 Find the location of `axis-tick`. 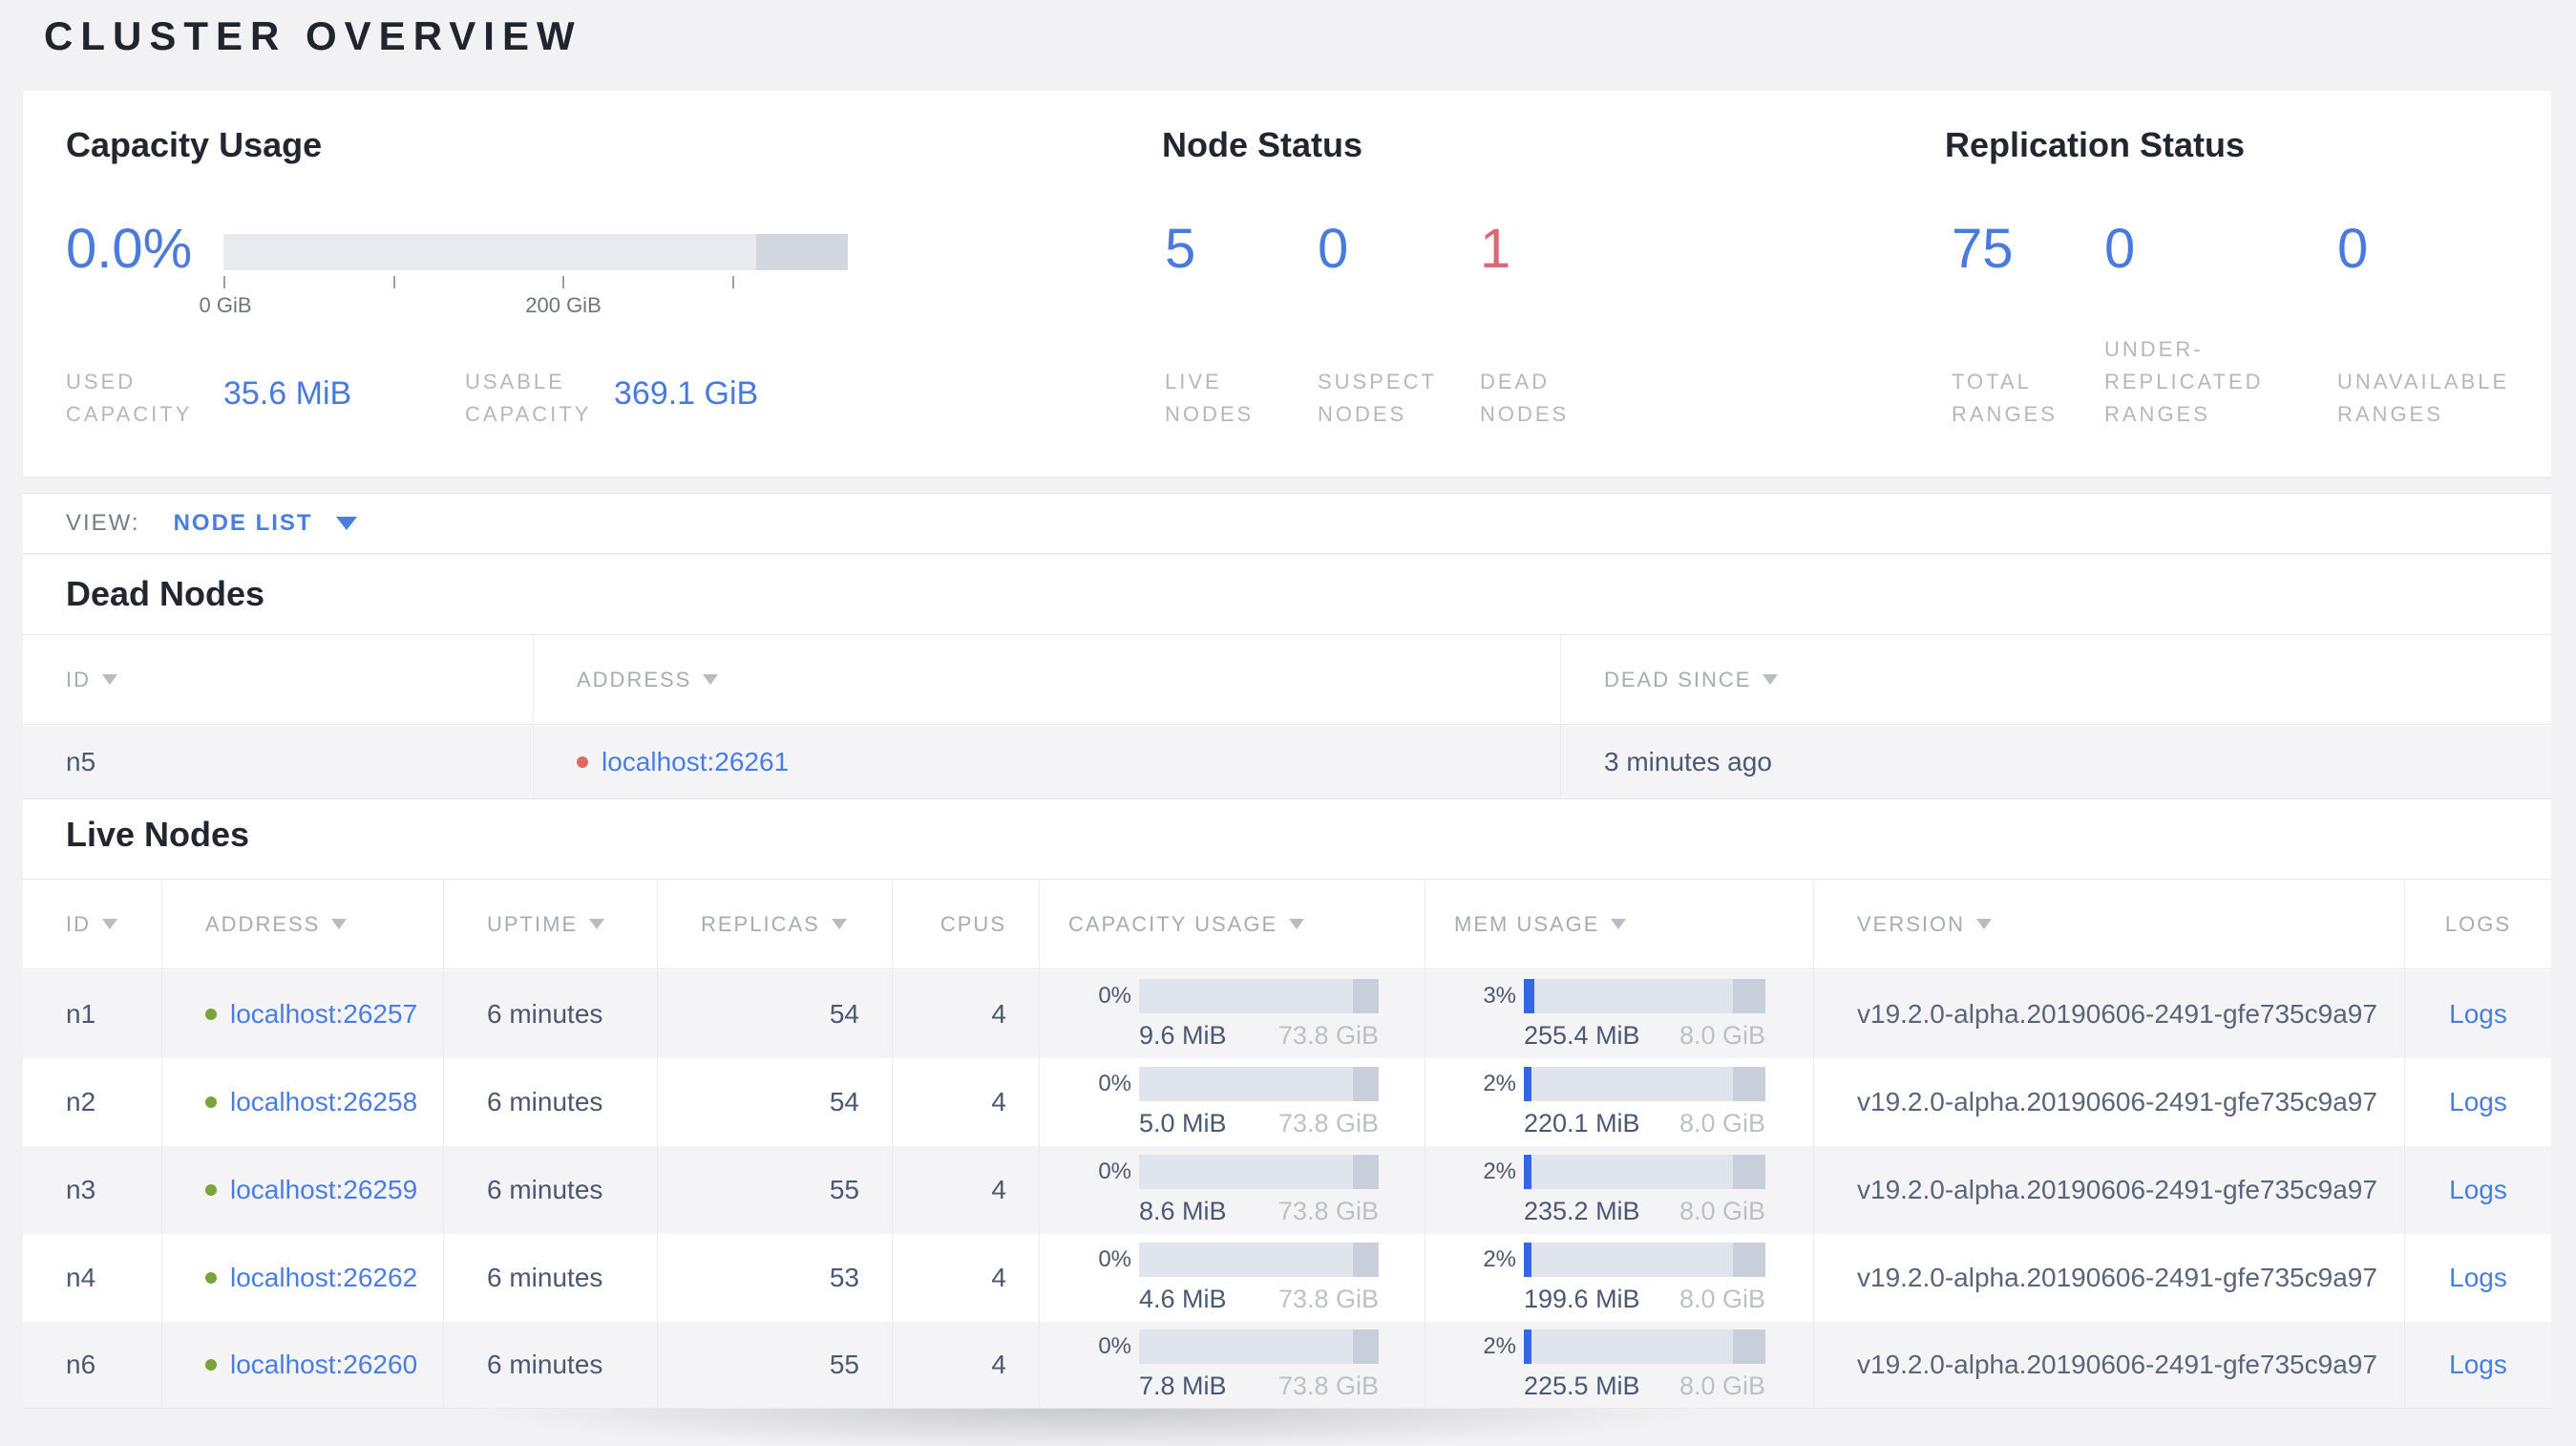

axis-tick is located at coordinates (394, 282).